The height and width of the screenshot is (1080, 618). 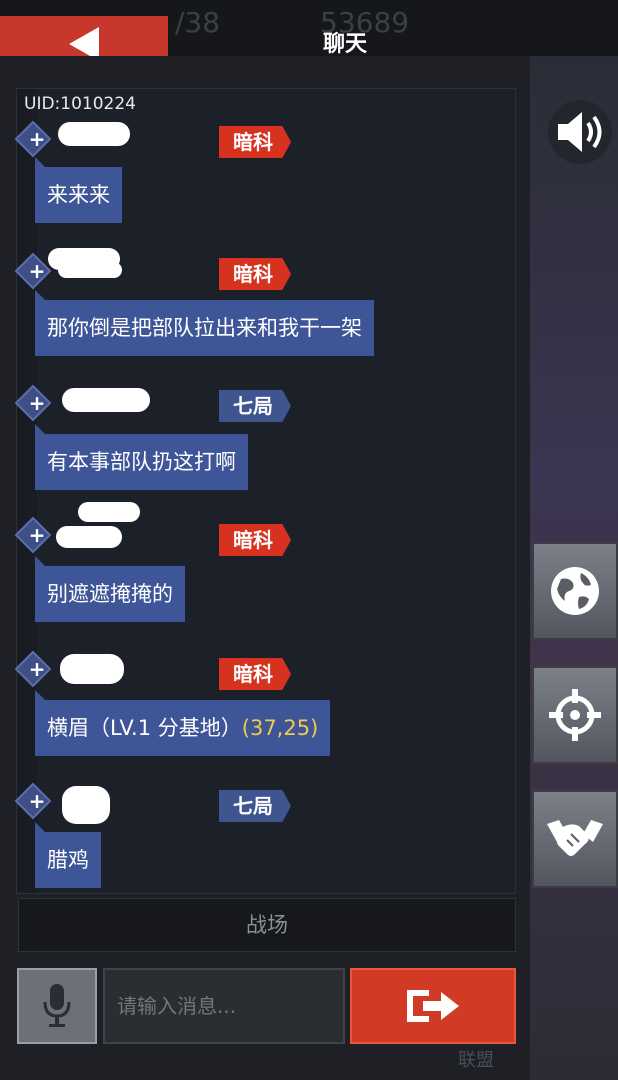 I want to click on speaker-icon, so click(x=580, y=132).